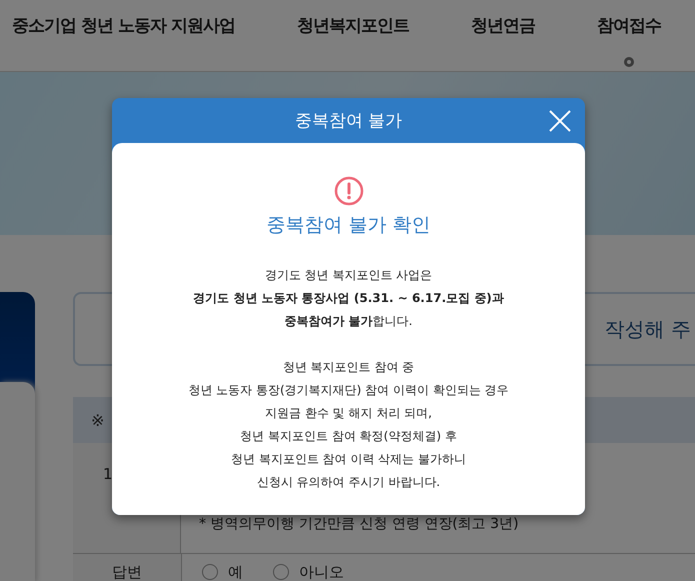 The image size is (695, 581). Describe the element at coordinates (123, 25) in the screenshot. I see `nav-link: 중소기업 청년 노동자 지원사업` at that location.